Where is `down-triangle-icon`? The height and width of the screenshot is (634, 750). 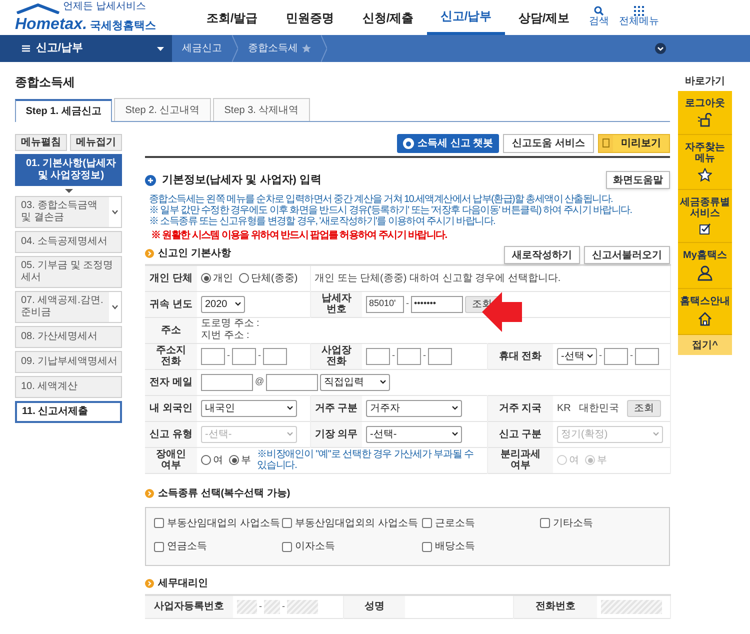 down-triangle-icon is located at coordinates (68, 191).